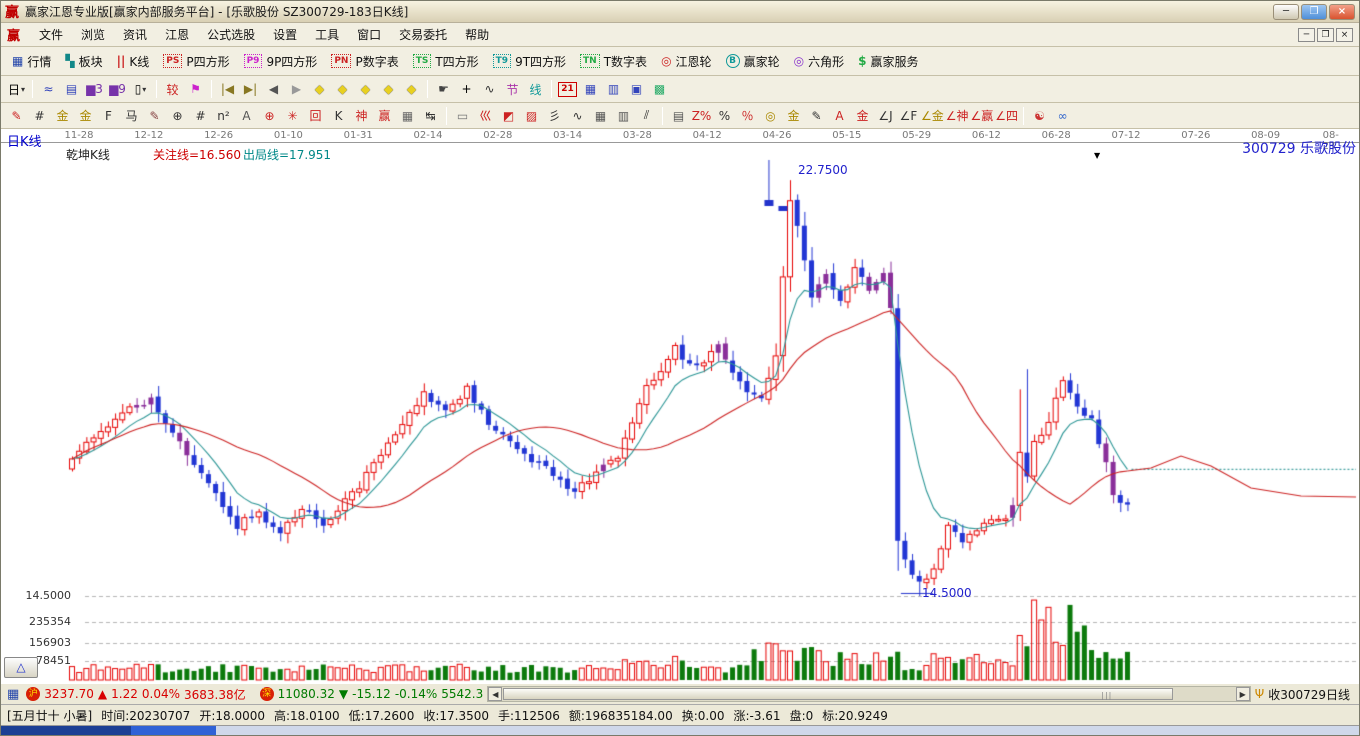 The image size is (1360, 736). I want to click on p-table-button: PN P数字表, so click(364, 61).